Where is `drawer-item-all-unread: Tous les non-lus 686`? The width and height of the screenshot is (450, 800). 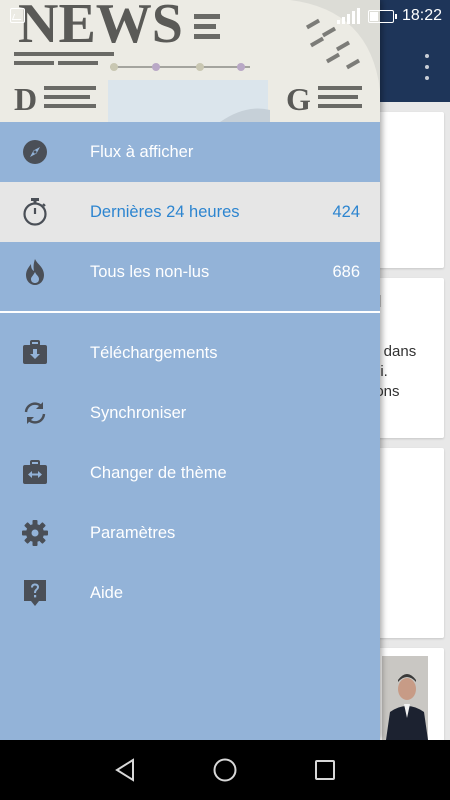 drawer-item-all-unread: Tous les non-lus 686 is located at coordinates (190, 272).